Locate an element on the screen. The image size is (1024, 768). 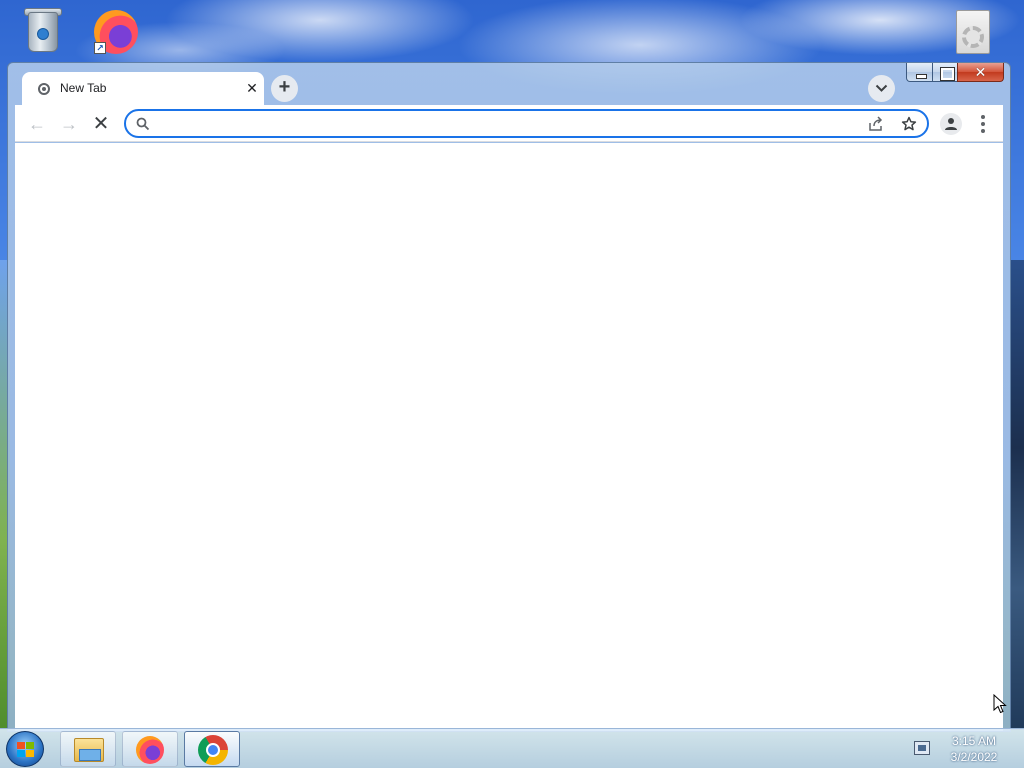
taskbar-firefox is located at coordinates (150, 749).